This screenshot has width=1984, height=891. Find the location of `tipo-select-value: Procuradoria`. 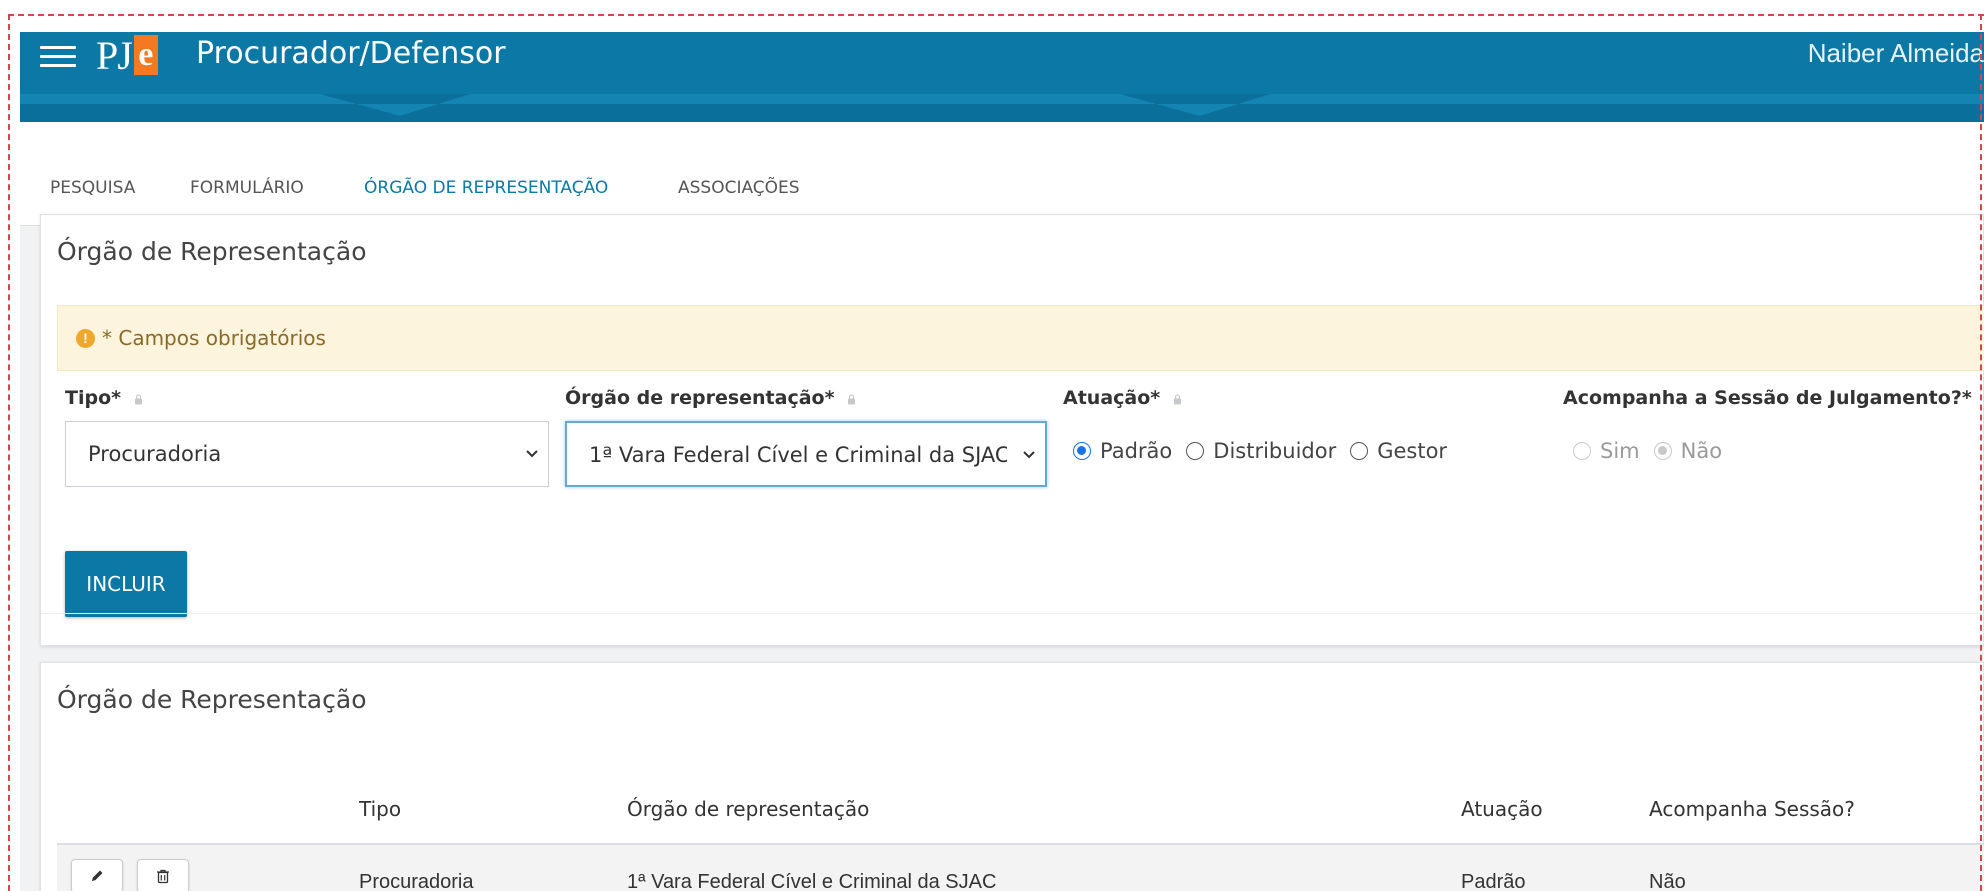

tipo-select-value: Procuradoria is located at coordinates (155, 454).